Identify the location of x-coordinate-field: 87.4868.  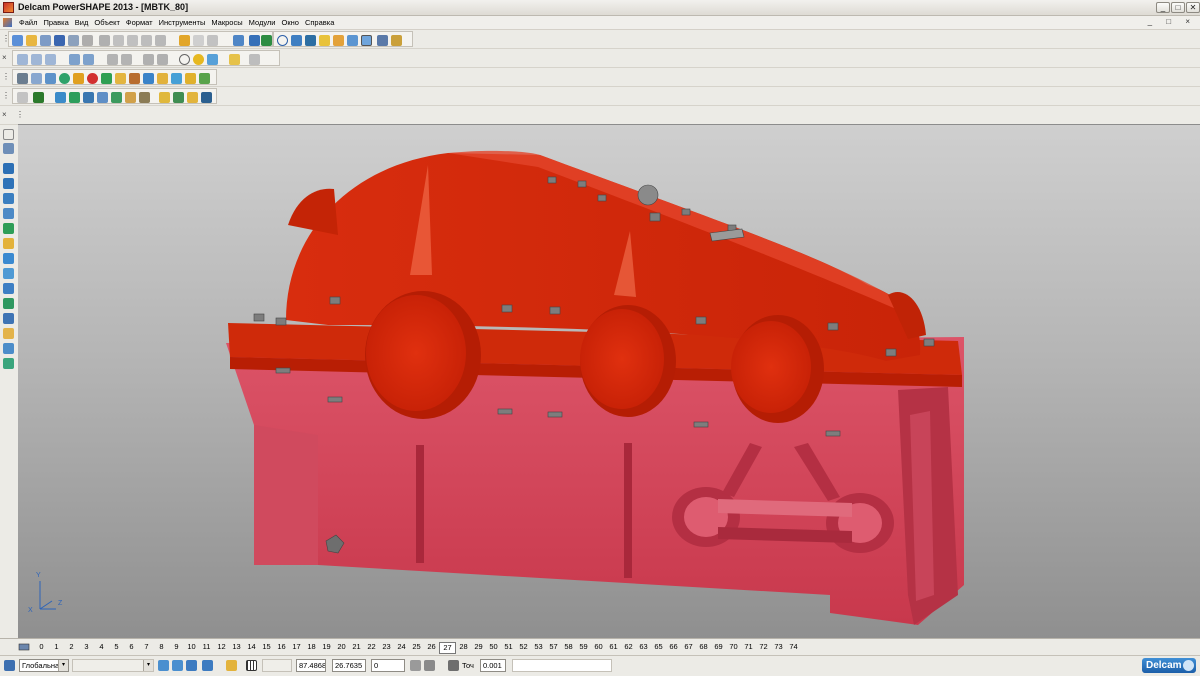
(311, 665).